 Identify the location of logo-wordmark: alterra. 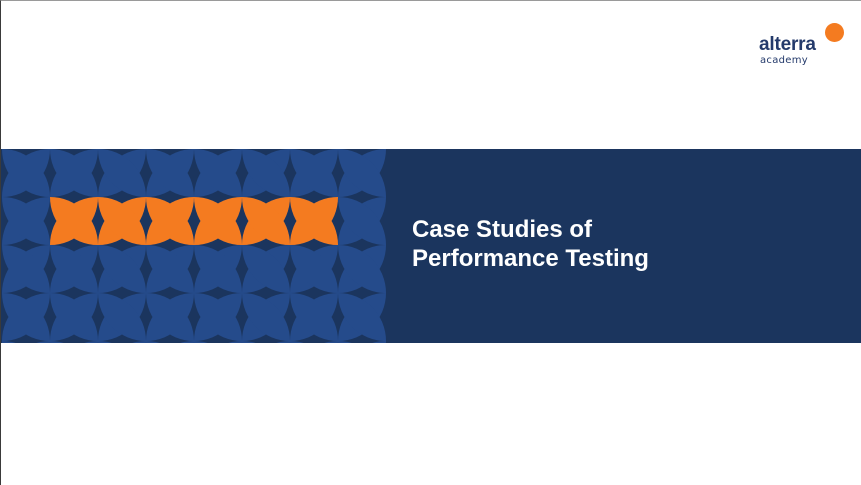
(787, 44).